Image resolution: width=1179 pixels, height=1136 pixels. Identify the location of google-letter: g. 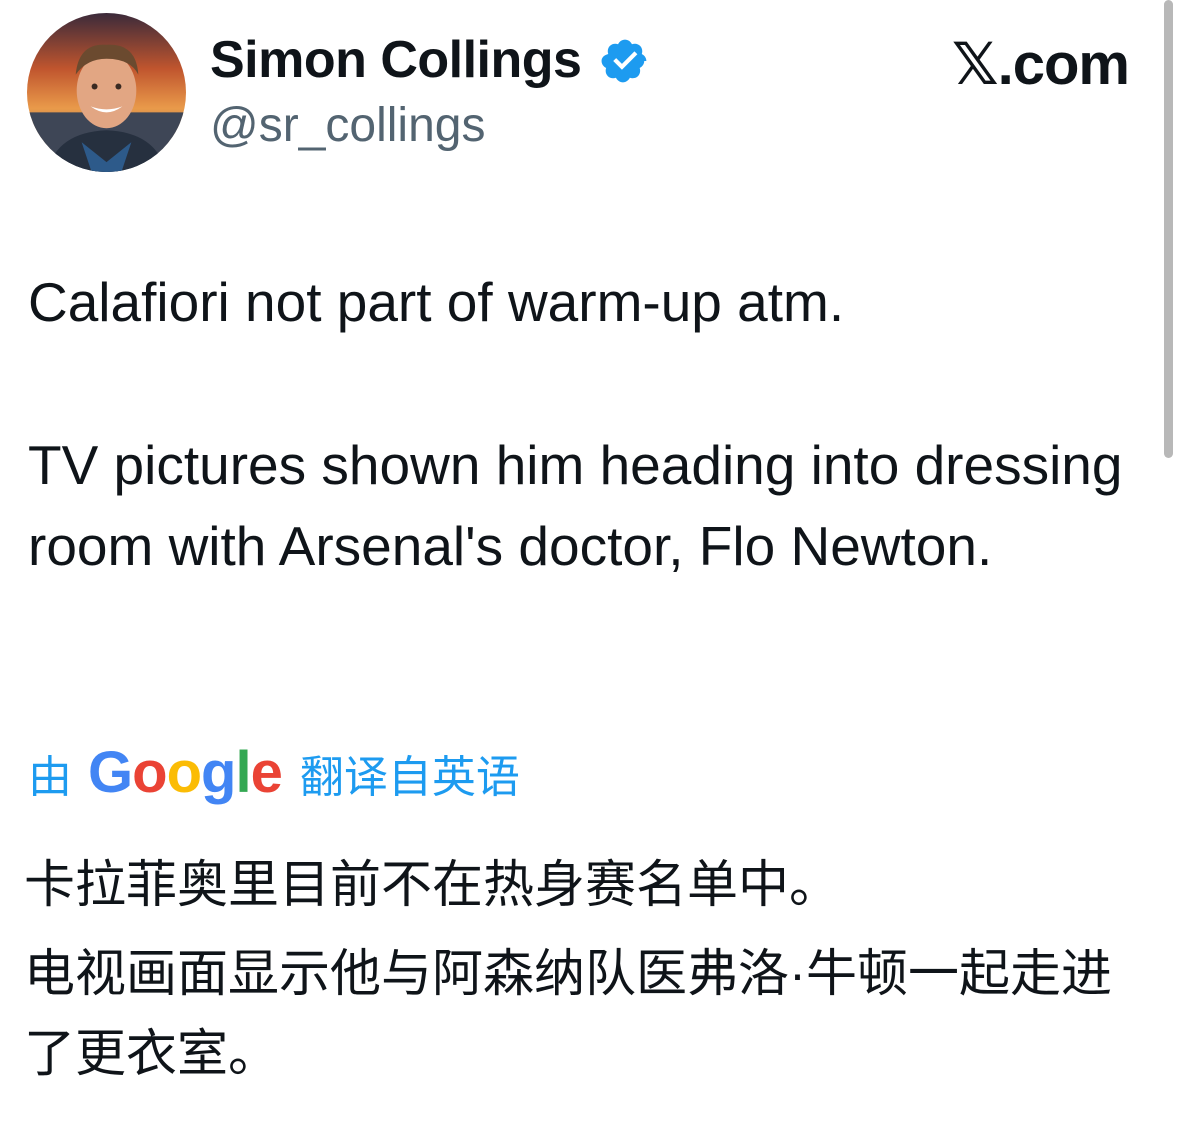
(218, 772).